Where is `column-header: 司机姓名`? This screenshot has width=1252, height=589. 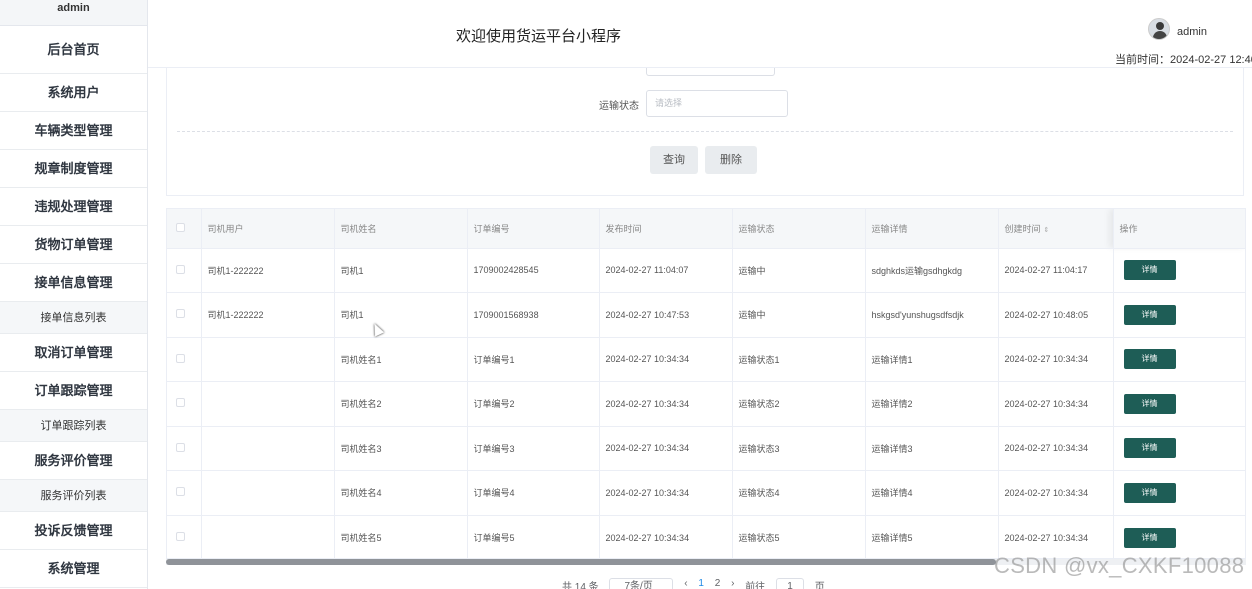 column-header: 司机姓名 is located at coordinates (401, 228).